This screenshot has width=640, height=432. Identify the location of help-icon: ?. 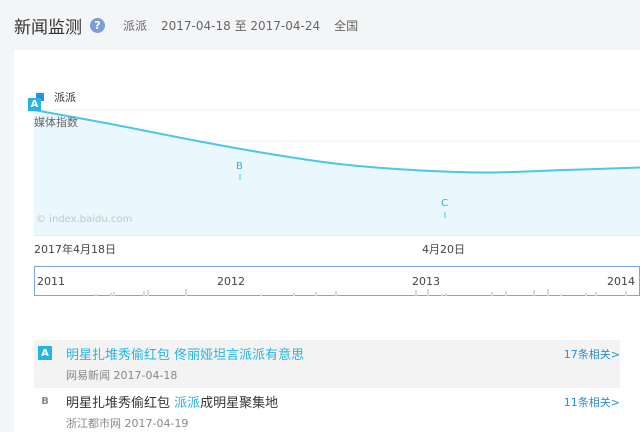
(97, 25).